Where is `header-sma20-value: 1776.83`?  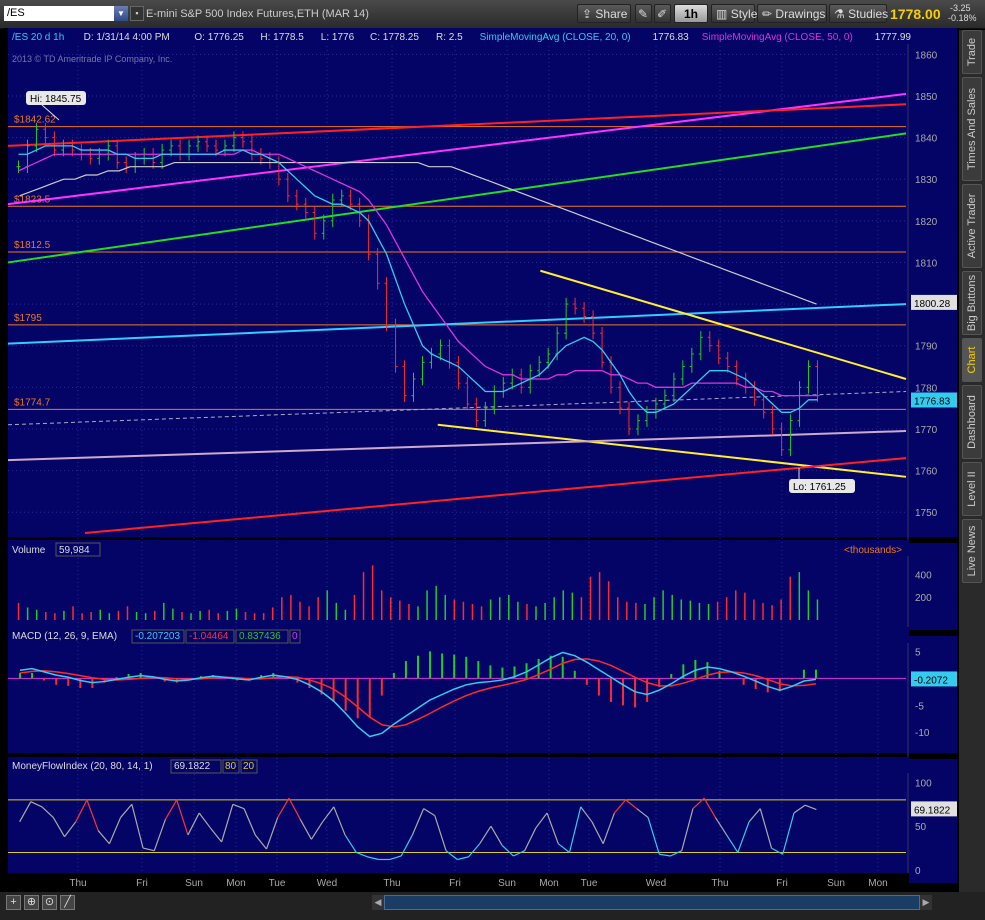 header-sma20-value: 1776.83 is located at coordinates (671, 37).